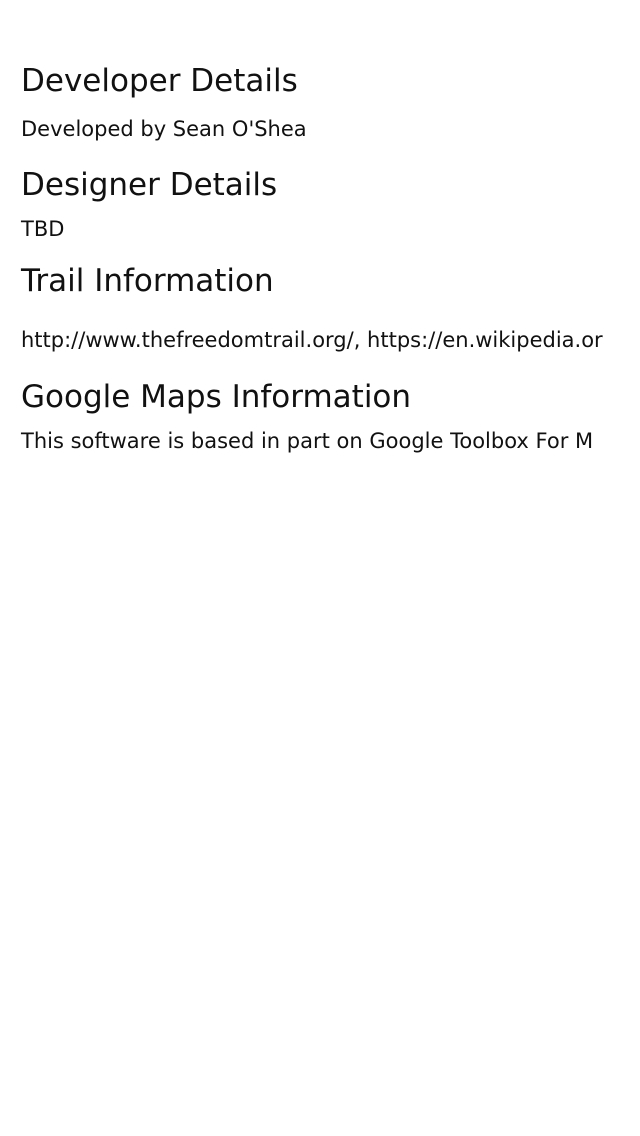 The height and width of the screenshot is (1136, 640). Describe the element at coordinates (159, 81) in the screenshot. I see `developer-details-heading: Developer Details` at that location.